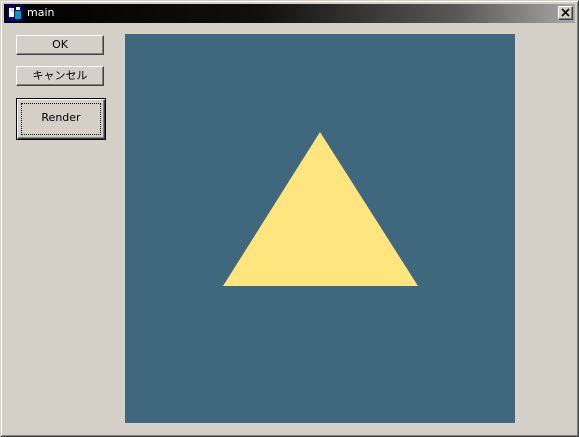 This screenshot has width=579, height=437. I want to click on triangle, so click(320, 209).